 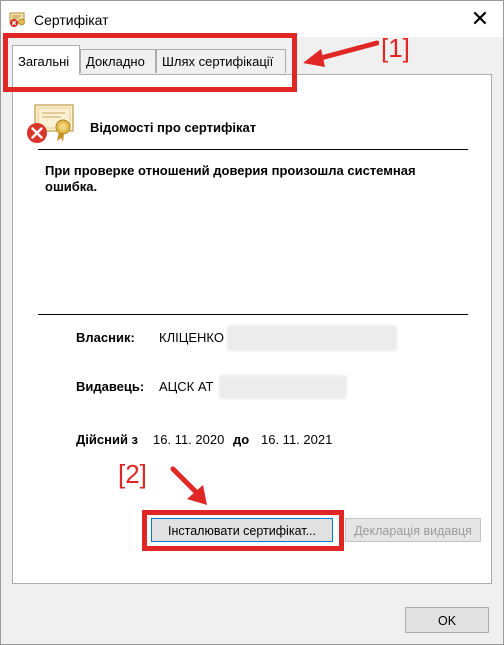 What do you see at coordinates (395, 48) in the screenshot?
I see `annotation-label-1: [1]` at bounding box center [395, 48].